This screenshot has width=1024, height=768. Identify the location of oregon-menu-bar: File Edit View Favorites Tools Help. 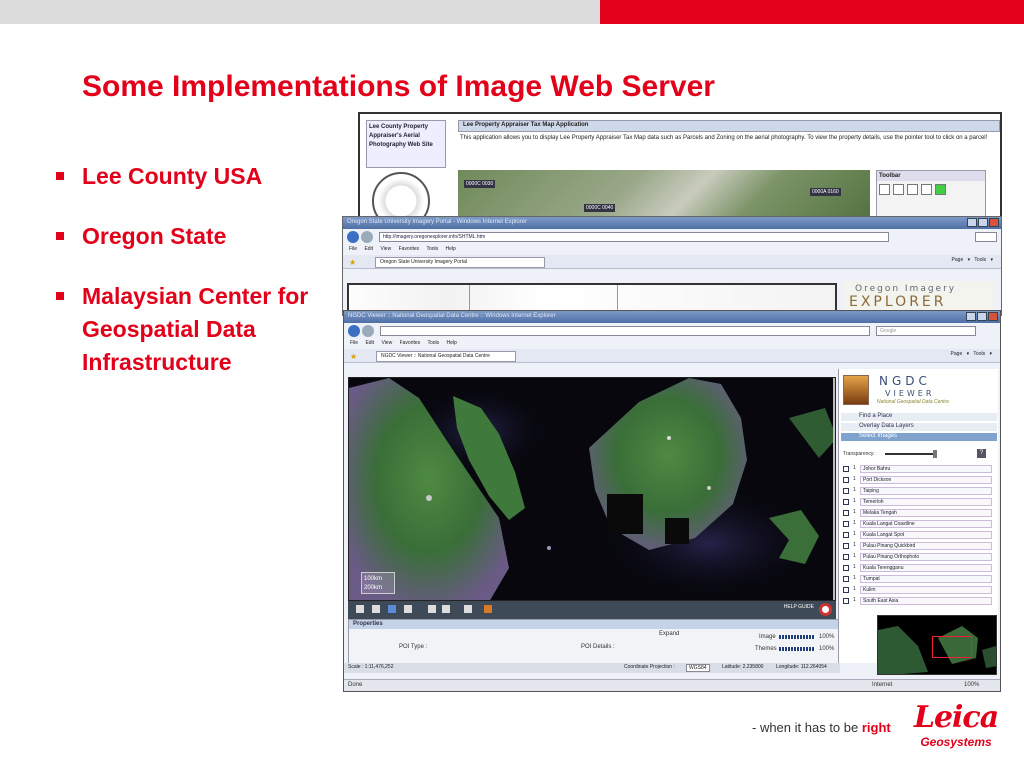
(672, 250).